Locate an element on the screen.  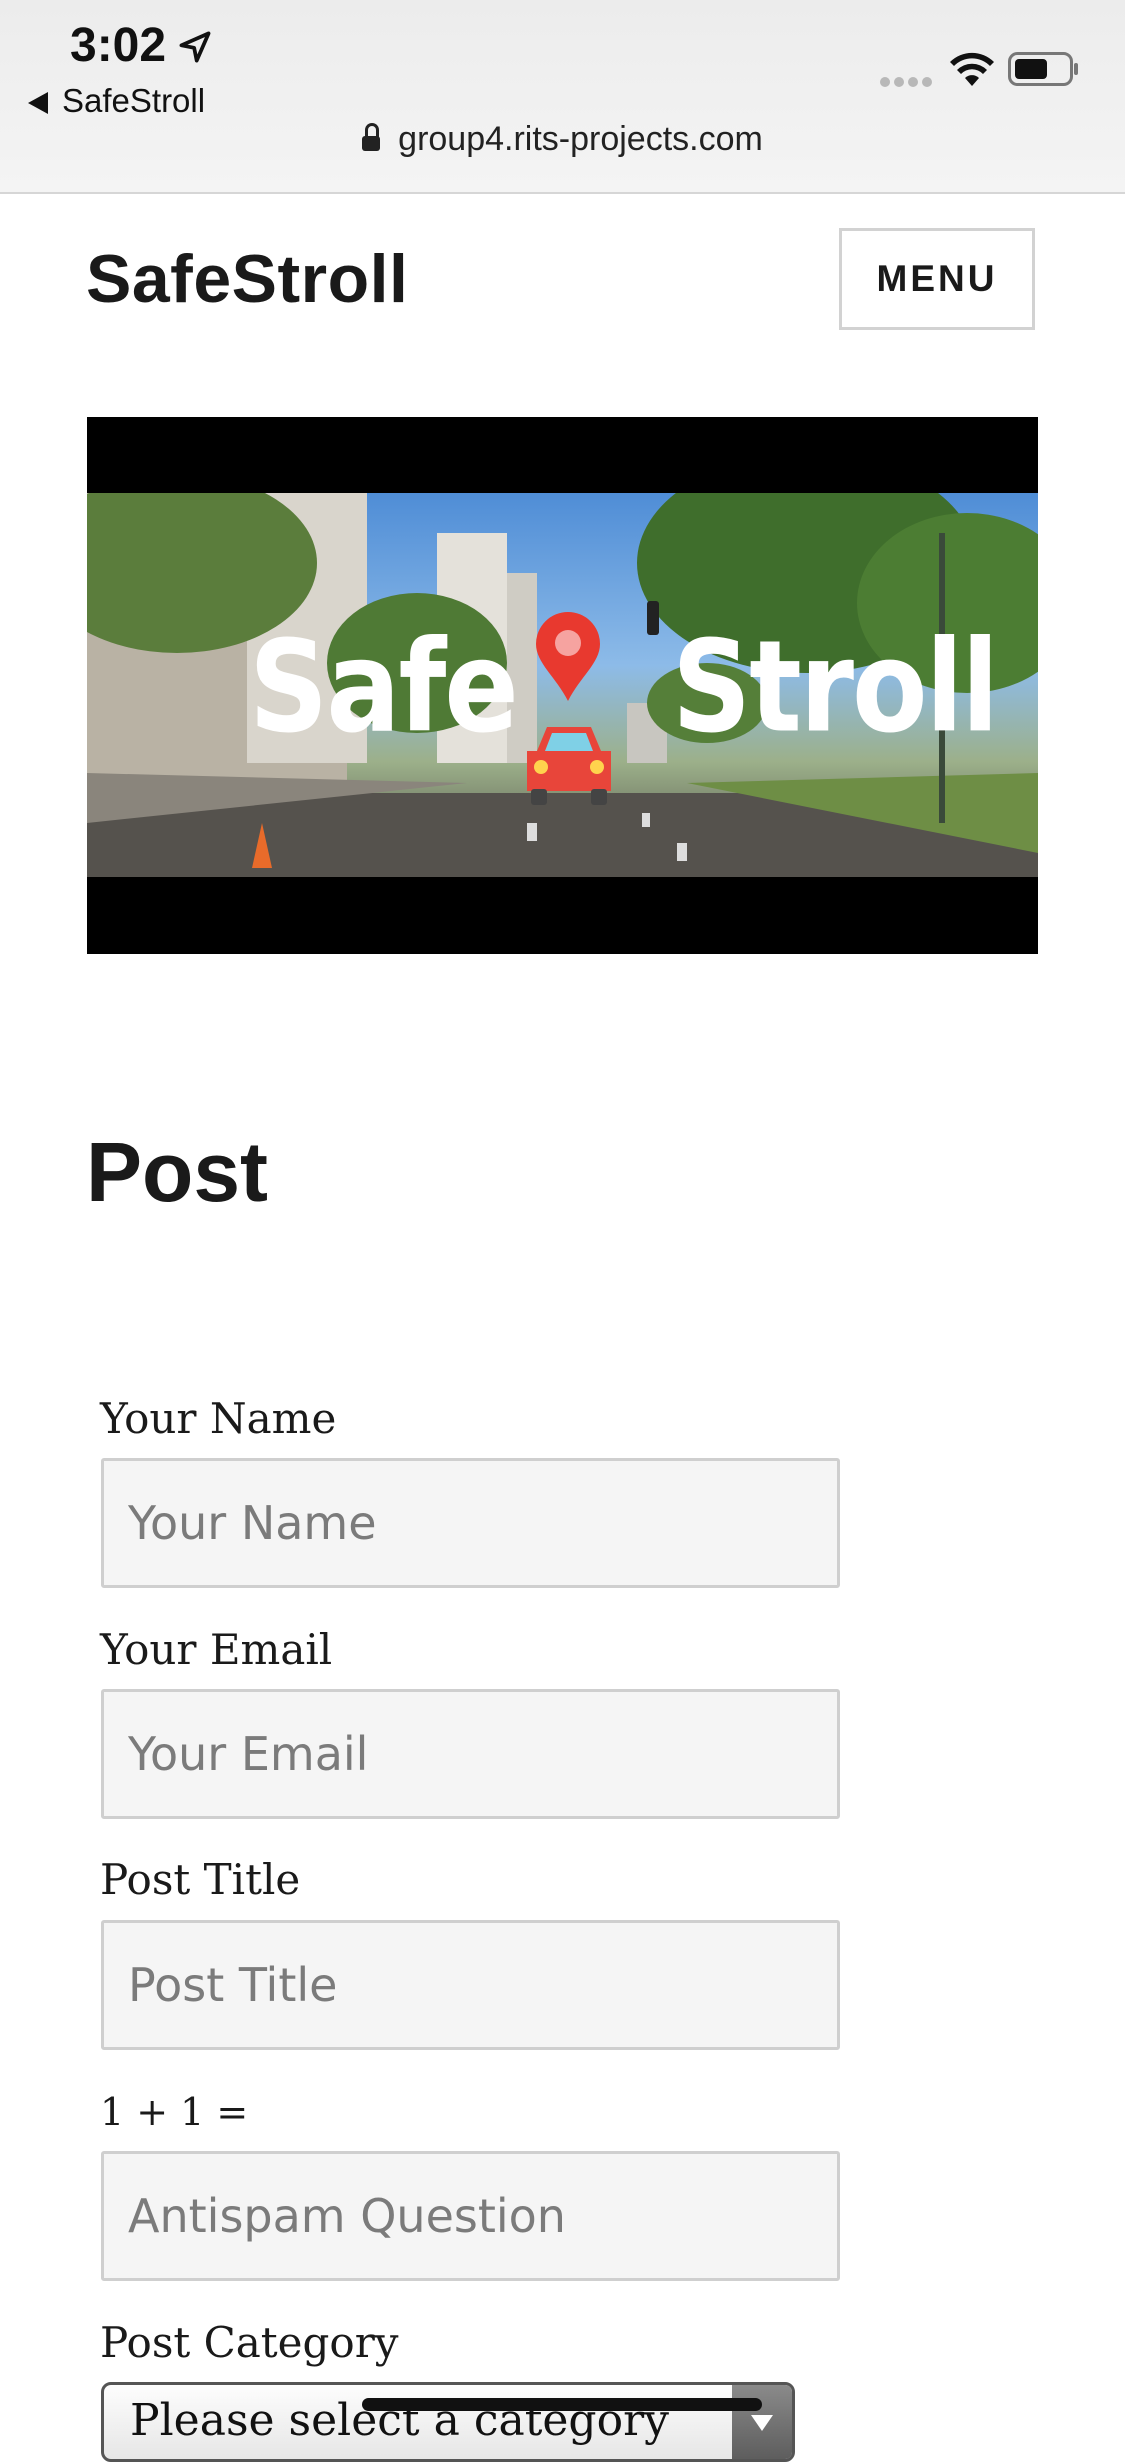
post-title-label: Post Title is located at coordinates (200, 1879).